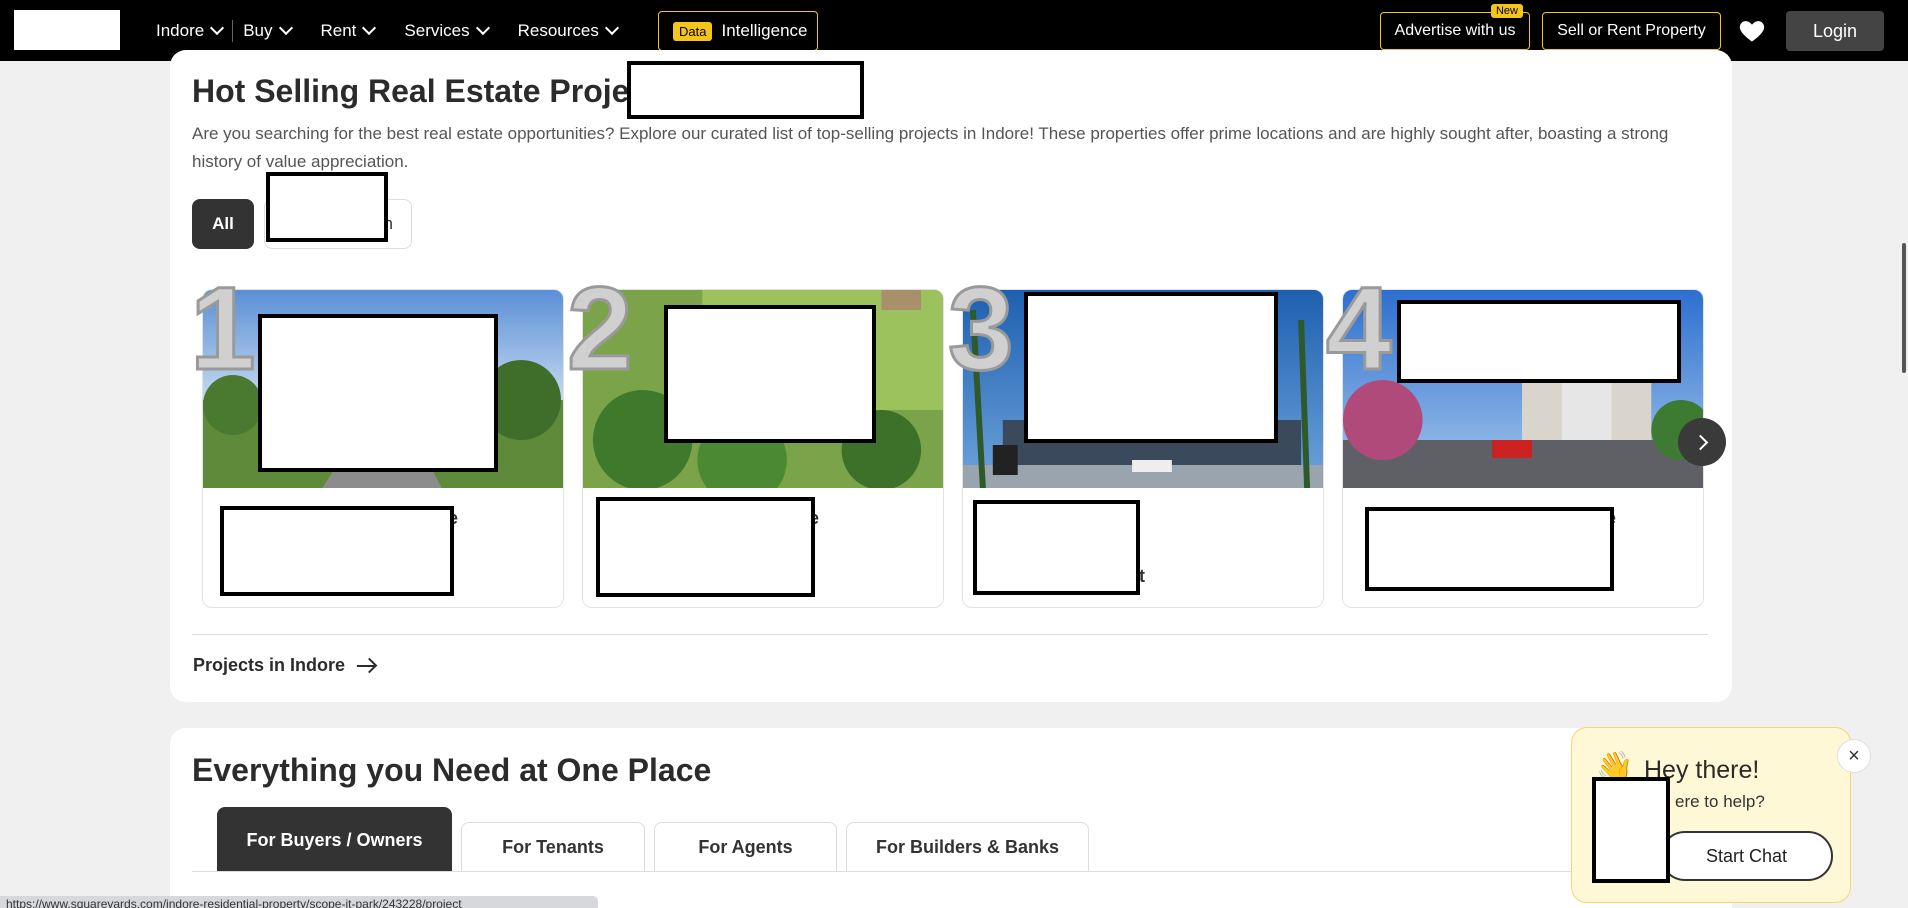  I want to click on rank-number: 2, so click(600, 329).